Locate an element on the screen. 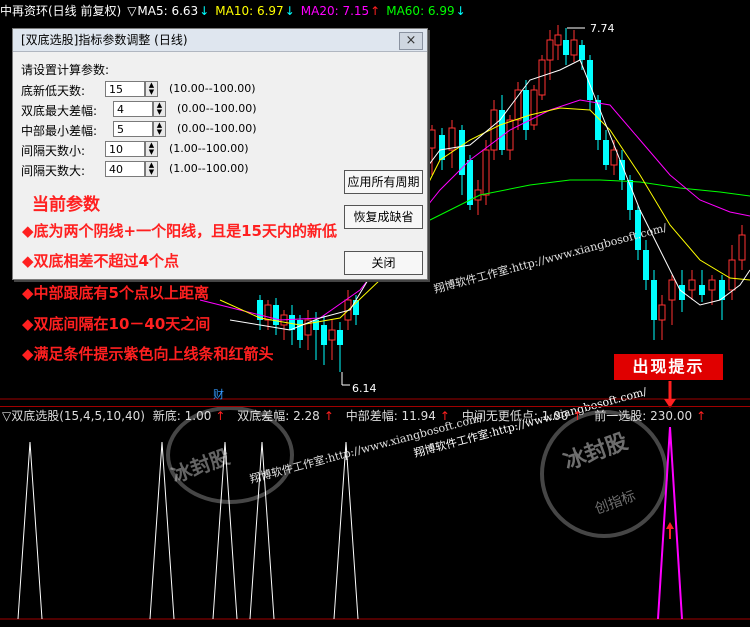 The height and width of the screenshot is (627, 750). param-input: 4 is located at coordinates (133, 109).